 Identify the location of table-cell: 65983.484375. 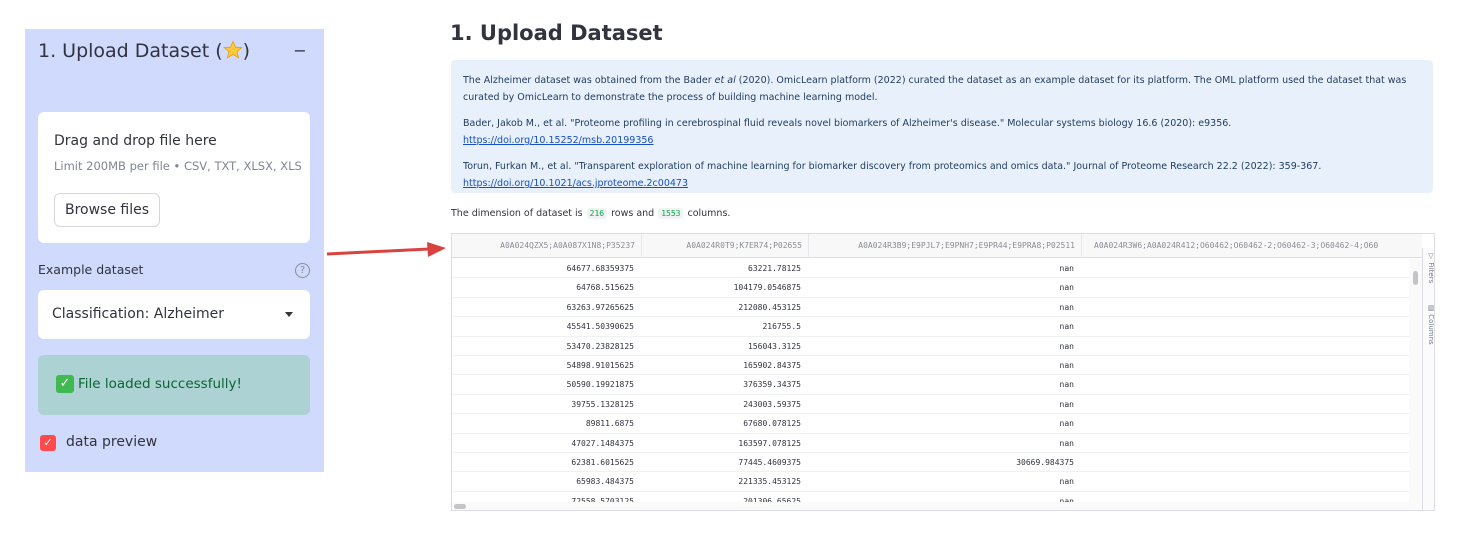
(549, 481).